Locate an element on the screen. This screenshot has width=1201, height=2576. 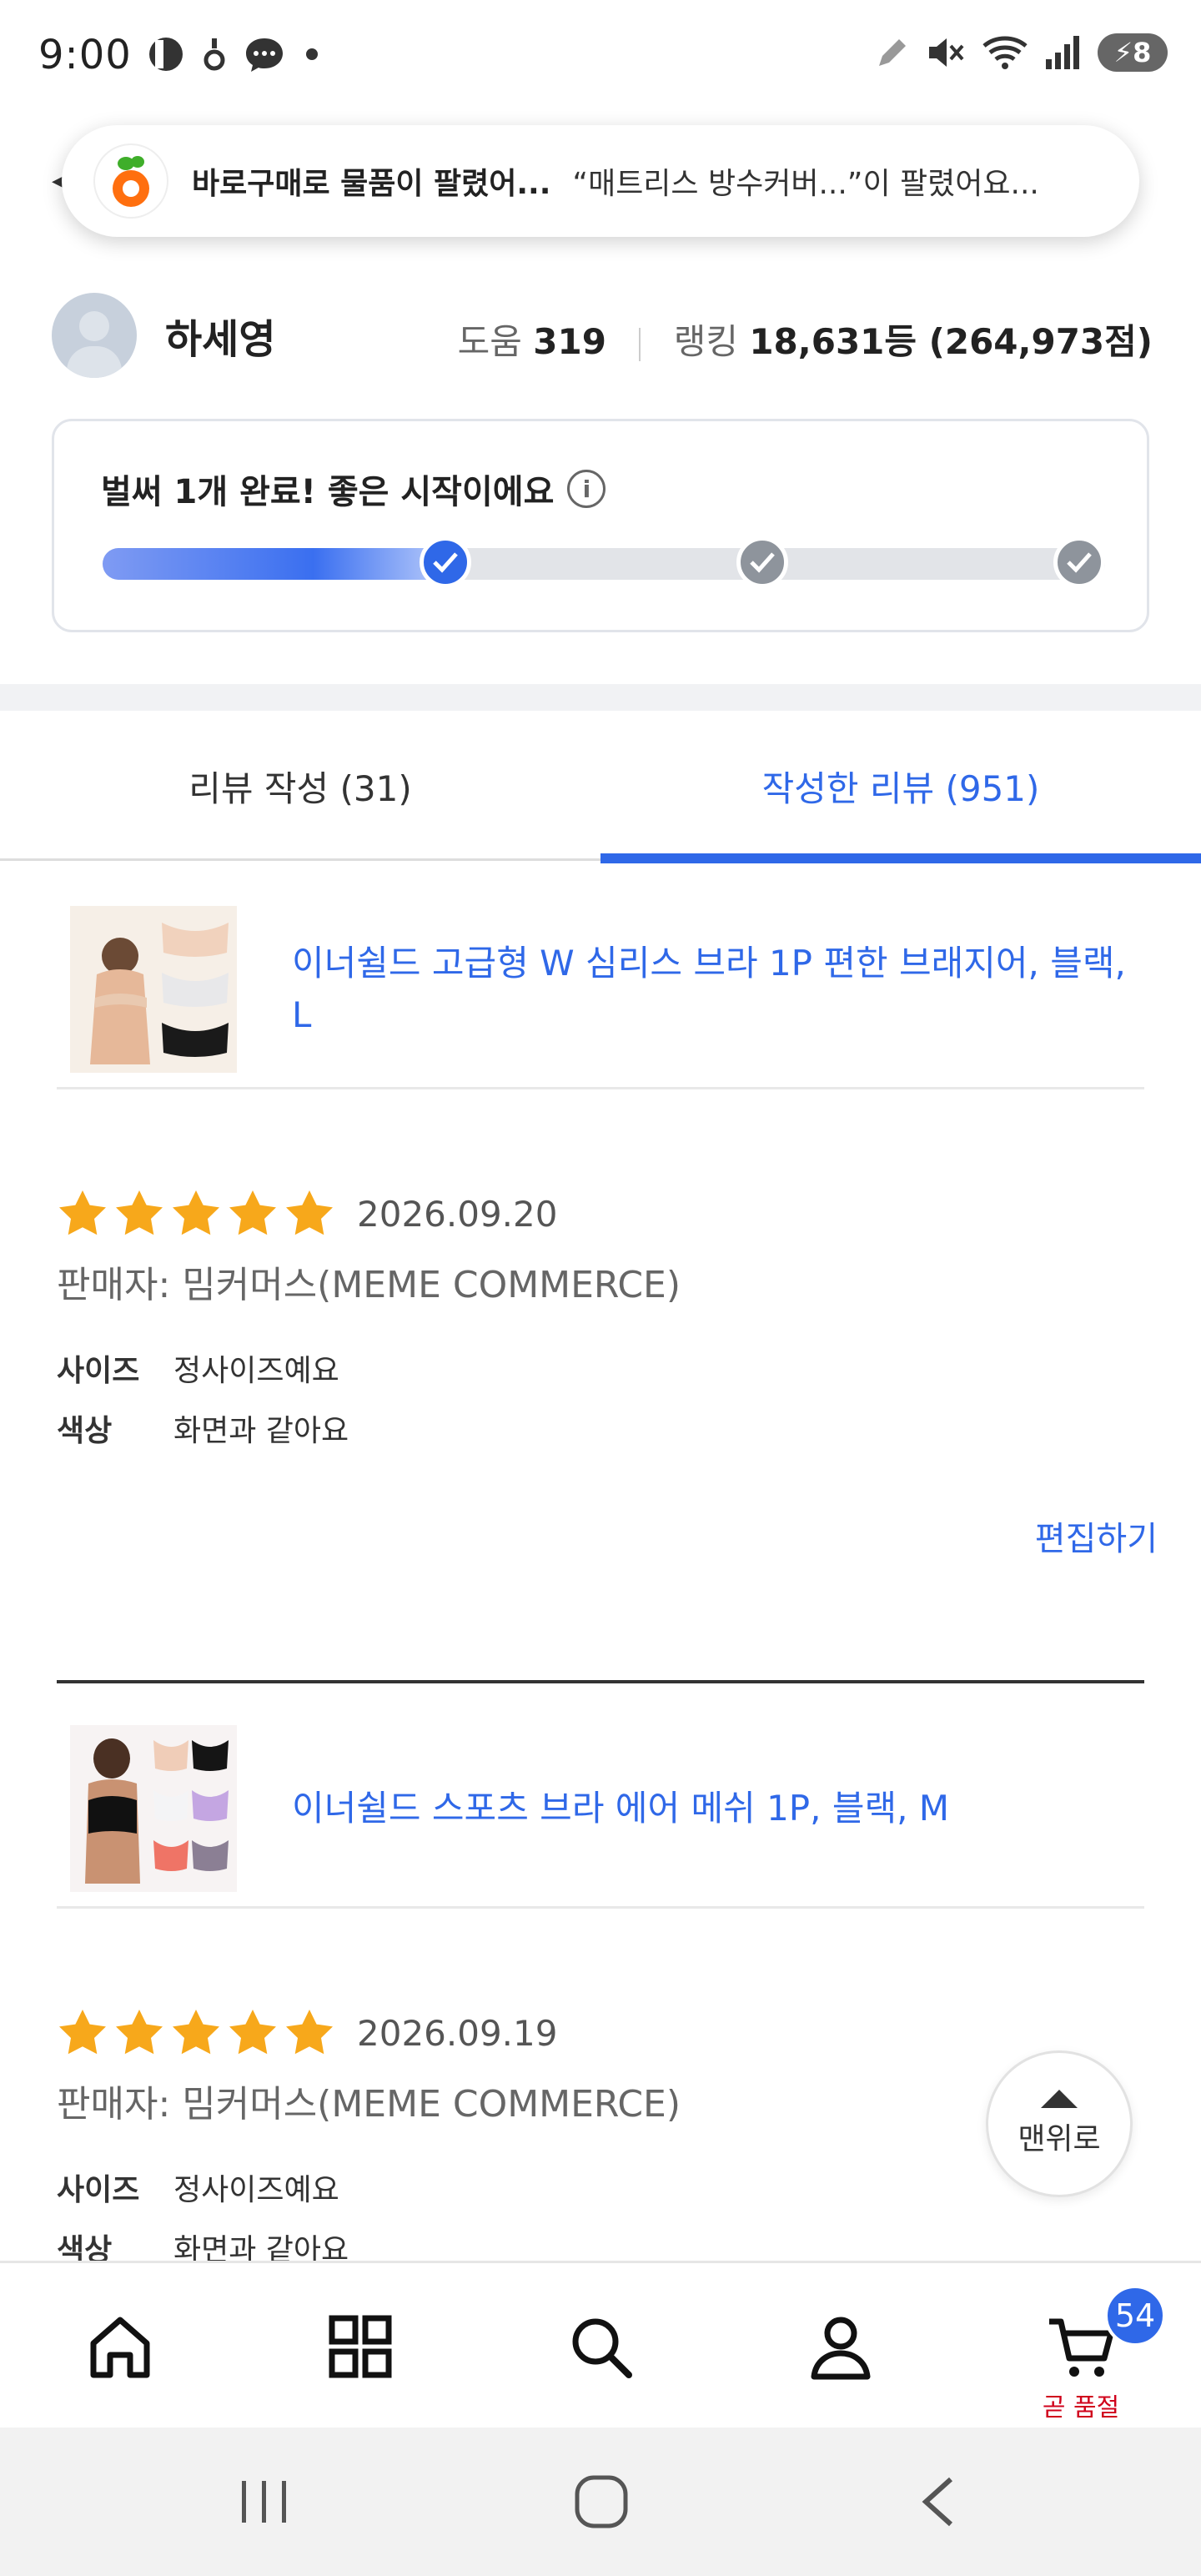
review-product-row: 이너쉴드 고급형 W 심리스 브라 1P 편한 브래지어, 블랙, L is located at coordinates (601, 990).